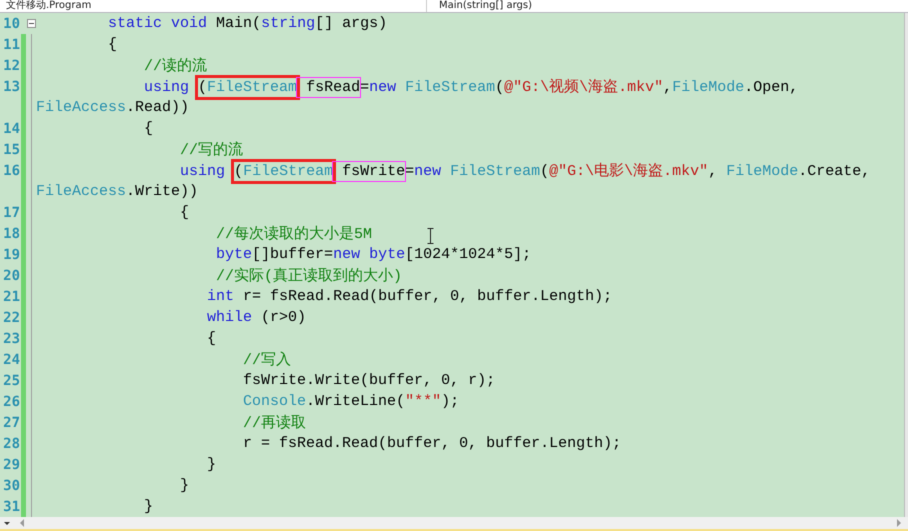 Image resolution: width=908 pixels, height=531 pixels. I want to click on line-number: 31, so click(11, 506).